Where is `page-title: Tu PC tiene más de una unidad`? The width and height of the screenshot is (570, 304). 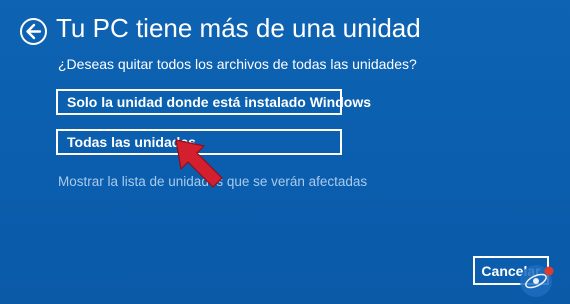 page-title: Tu PC tiene más de una unidad is located at coordinates (238, 28).